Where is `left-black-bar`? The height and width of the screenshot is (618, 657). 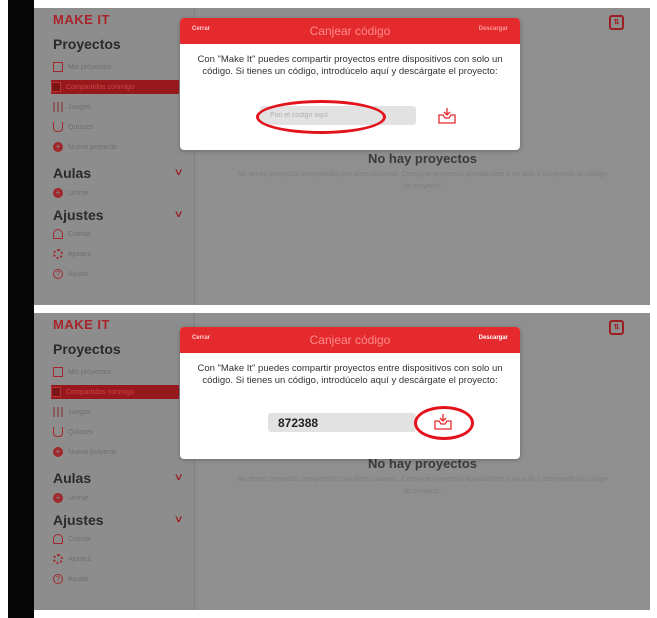
left-black-bar is located at coordinates (21, 309).